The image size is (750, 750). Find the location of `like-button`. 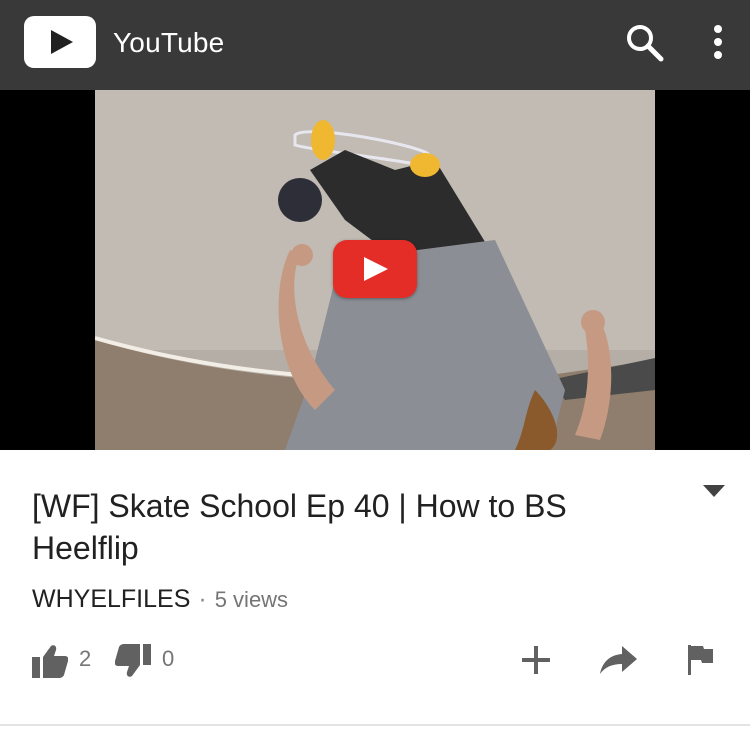

like-button is located at coordinates (50, 661).